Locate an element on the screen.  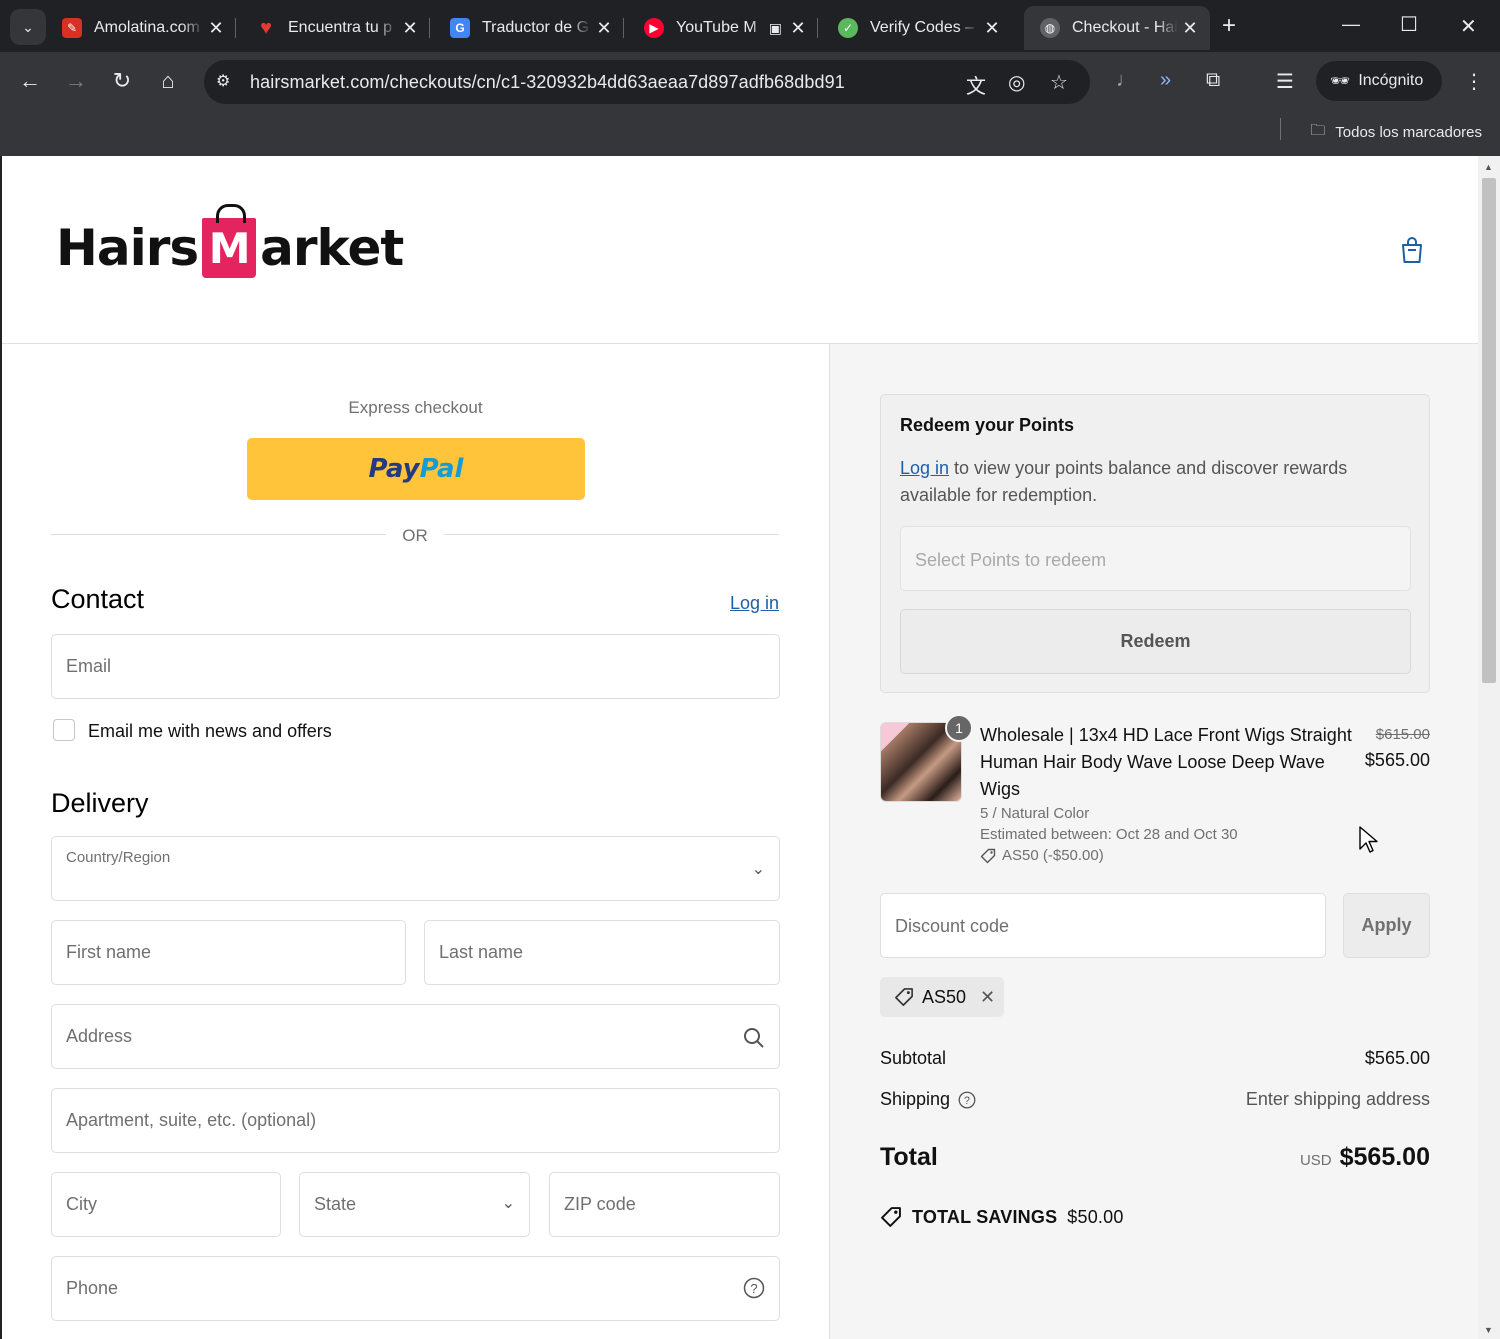
points-select: Select Points to redeem is located at coordinates (1155, 558).